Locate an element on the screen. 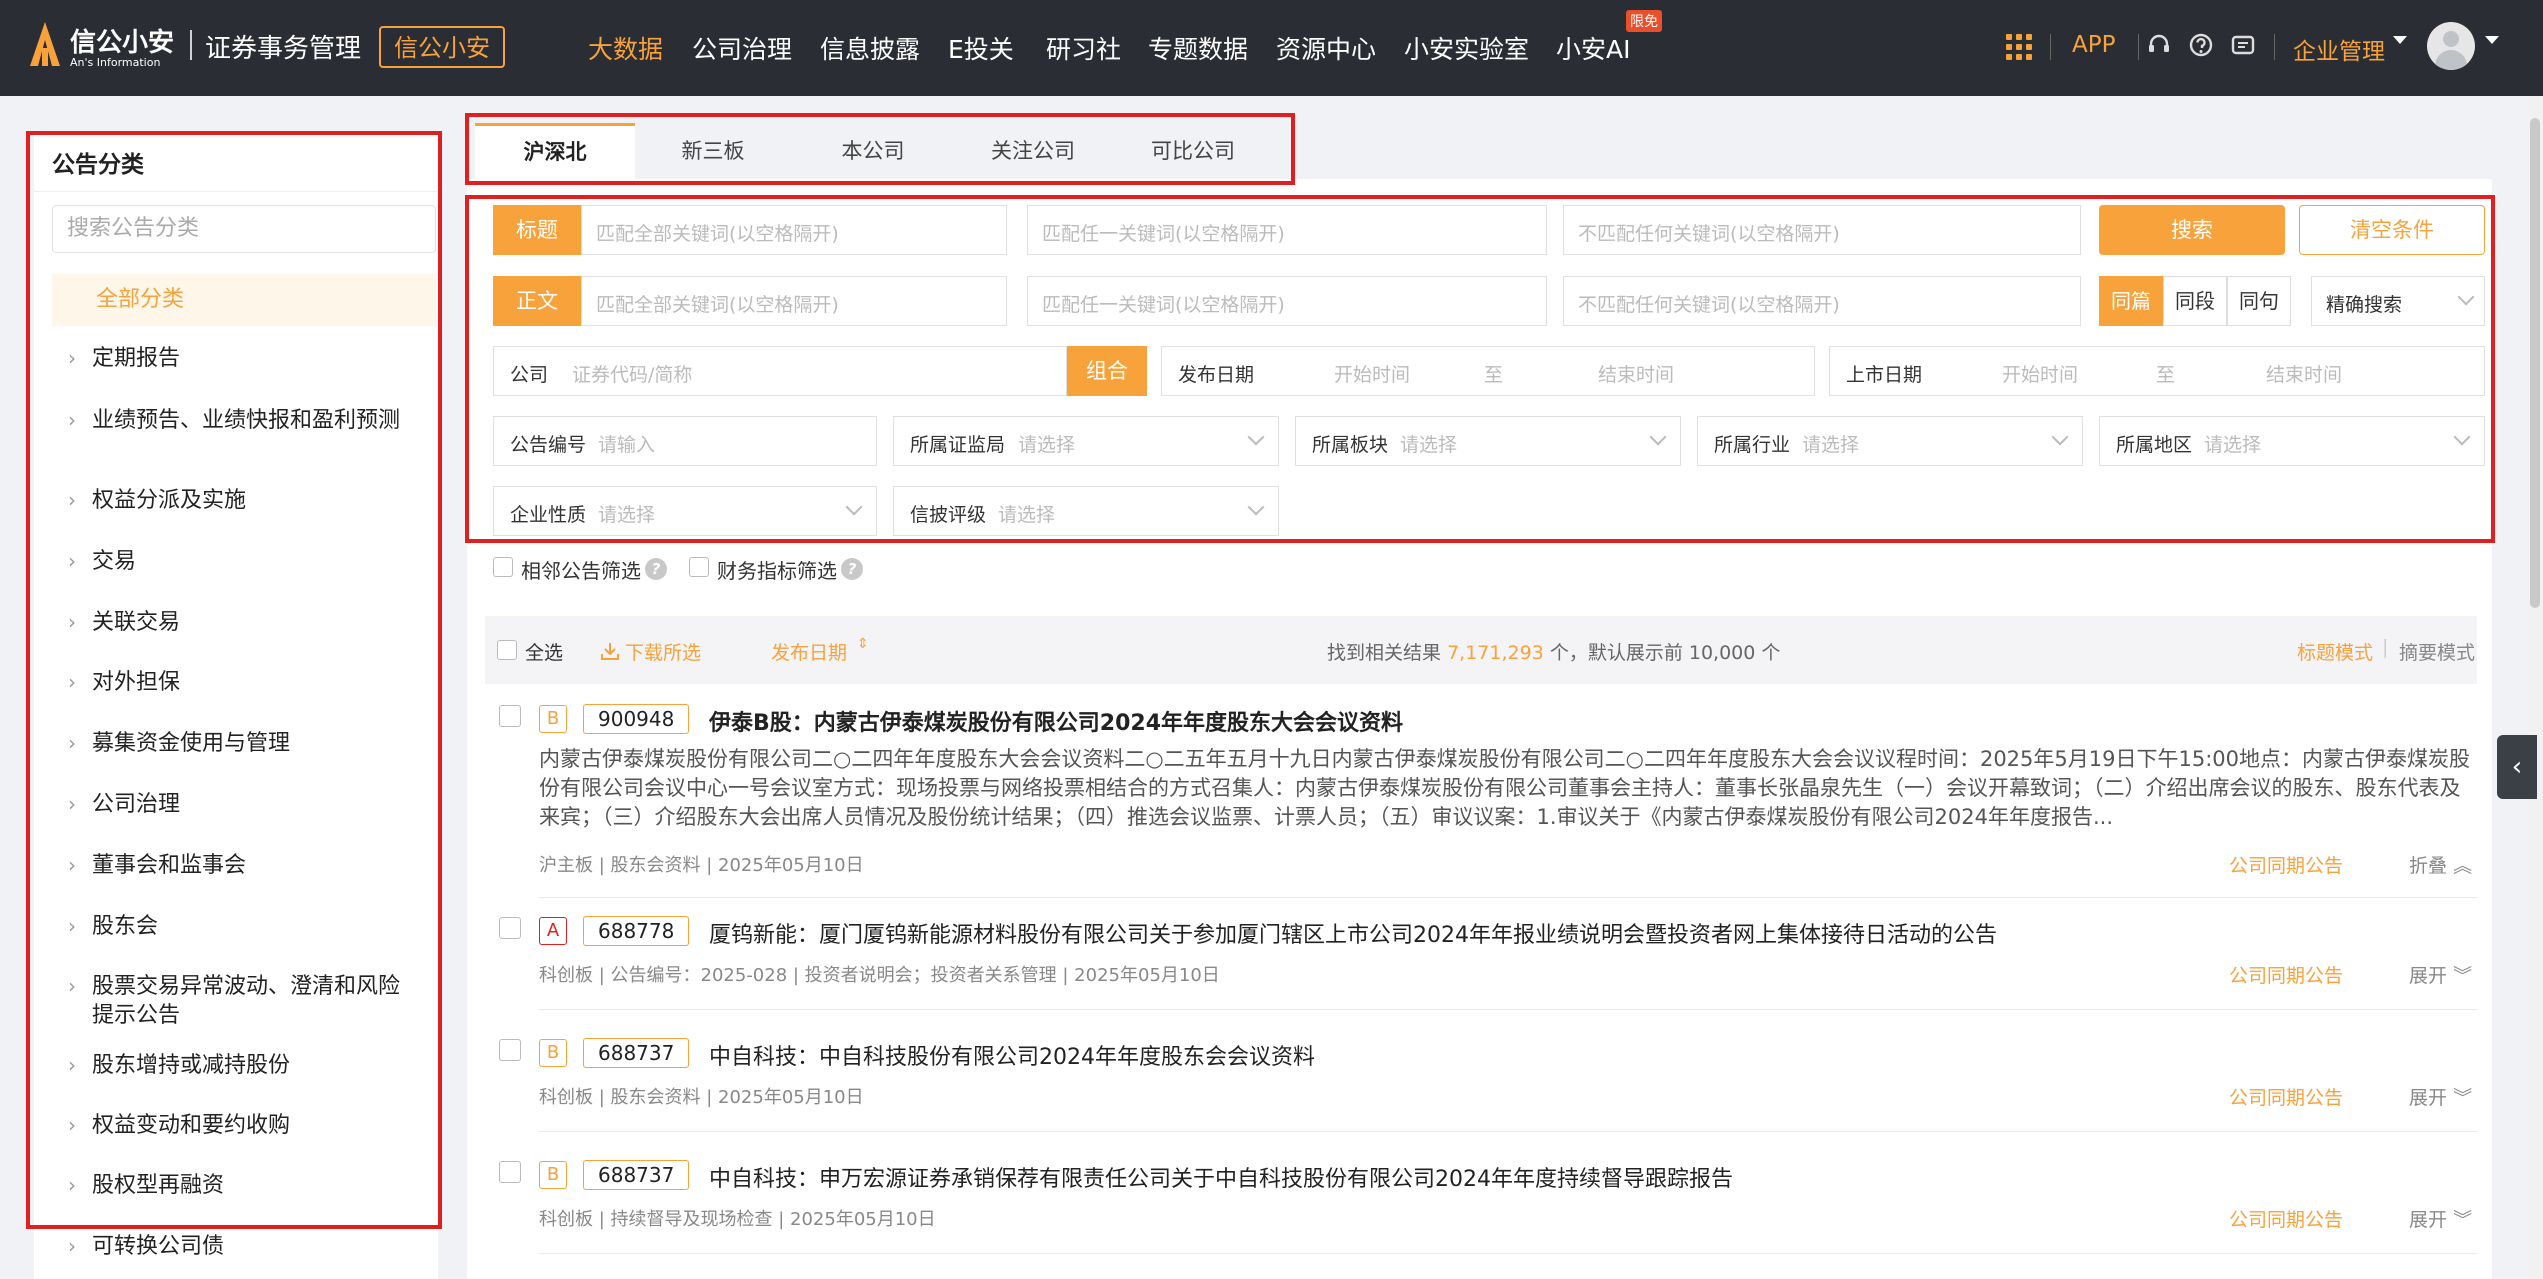 This screenshot has width=2543, height=1279. sidebar-item: › 对外担保 is located at coordinates (238, 682).